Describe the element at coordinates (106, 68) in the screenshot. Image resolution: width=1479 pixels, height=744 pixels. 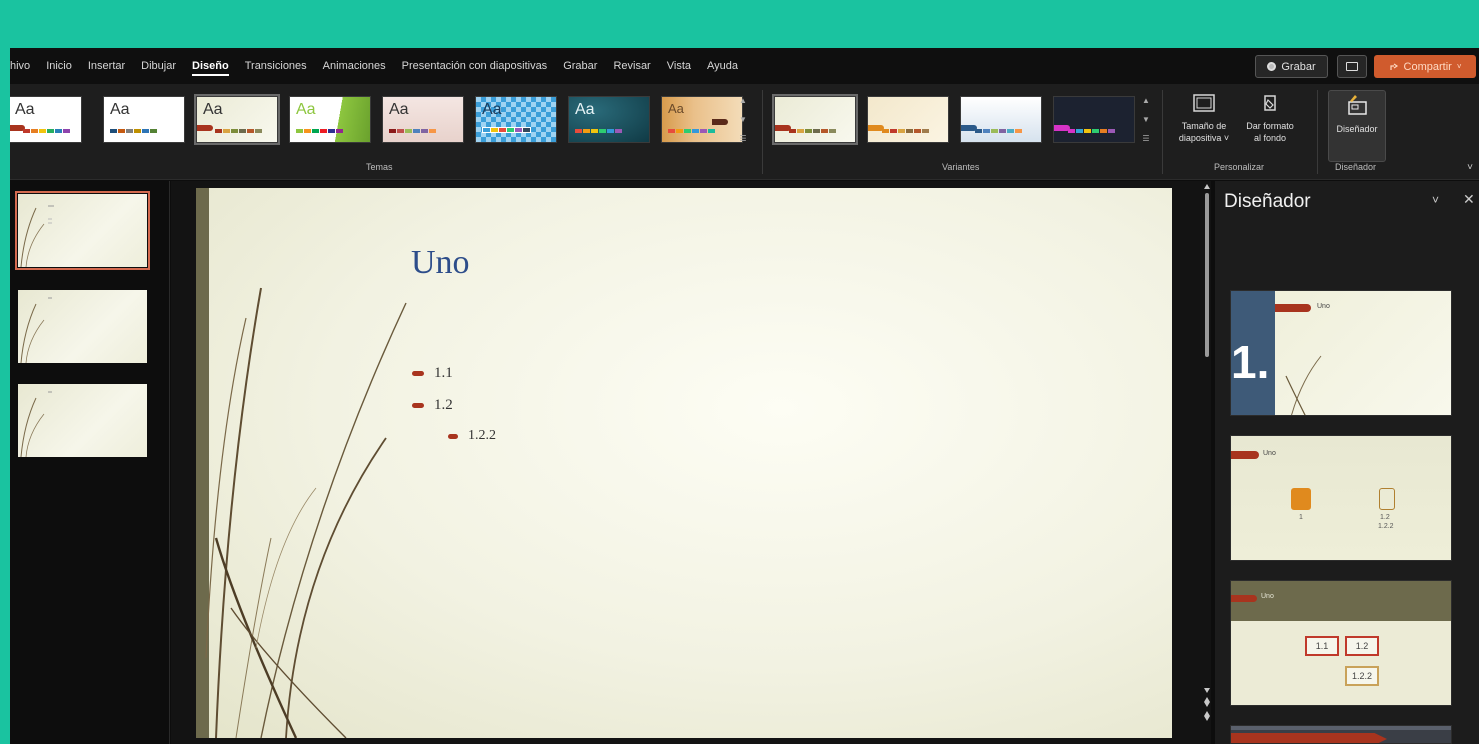
I see `tab-insertar: Insertar` at that location.